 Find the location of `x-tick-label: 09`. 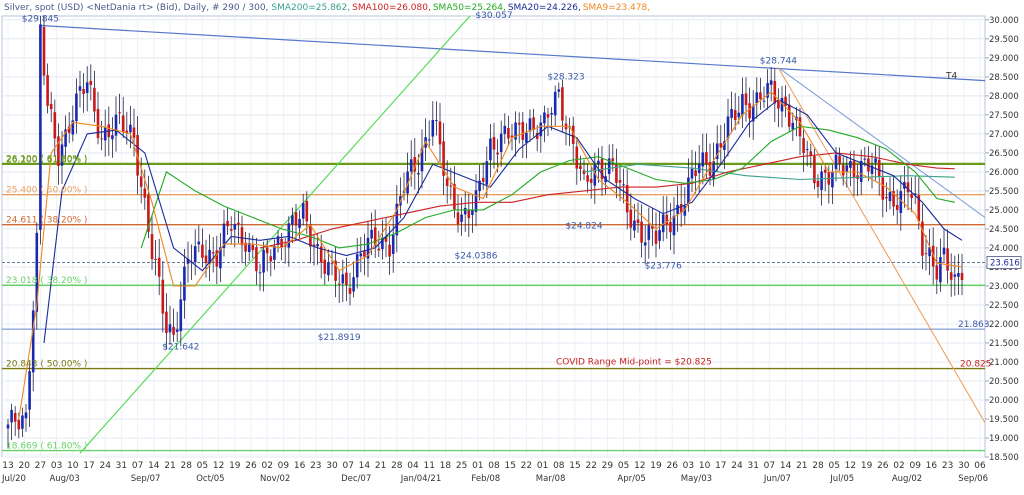

x-tick-label: 09 is located at coordinates (915, 466).